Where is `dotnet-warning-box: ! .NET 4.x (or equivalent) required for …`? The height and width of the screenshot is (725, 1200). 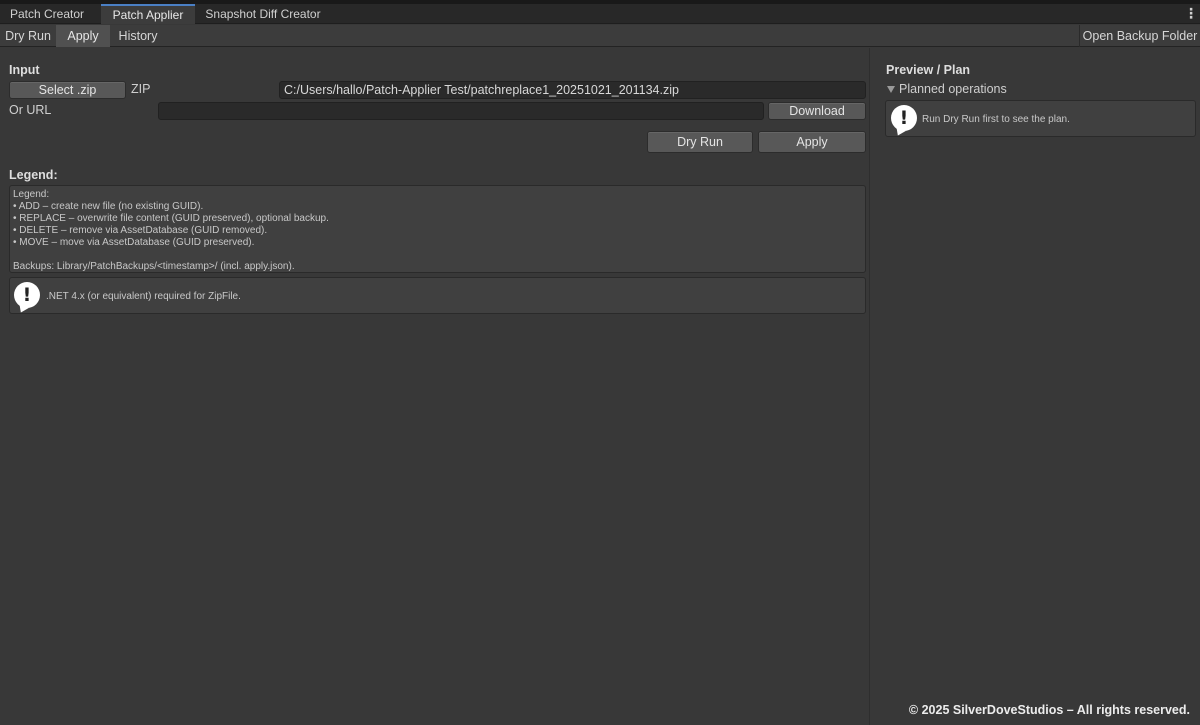 dotnet-warning-box: ! .NET 4.x (or equivalent) required for … is located at coordinates (437, 295).